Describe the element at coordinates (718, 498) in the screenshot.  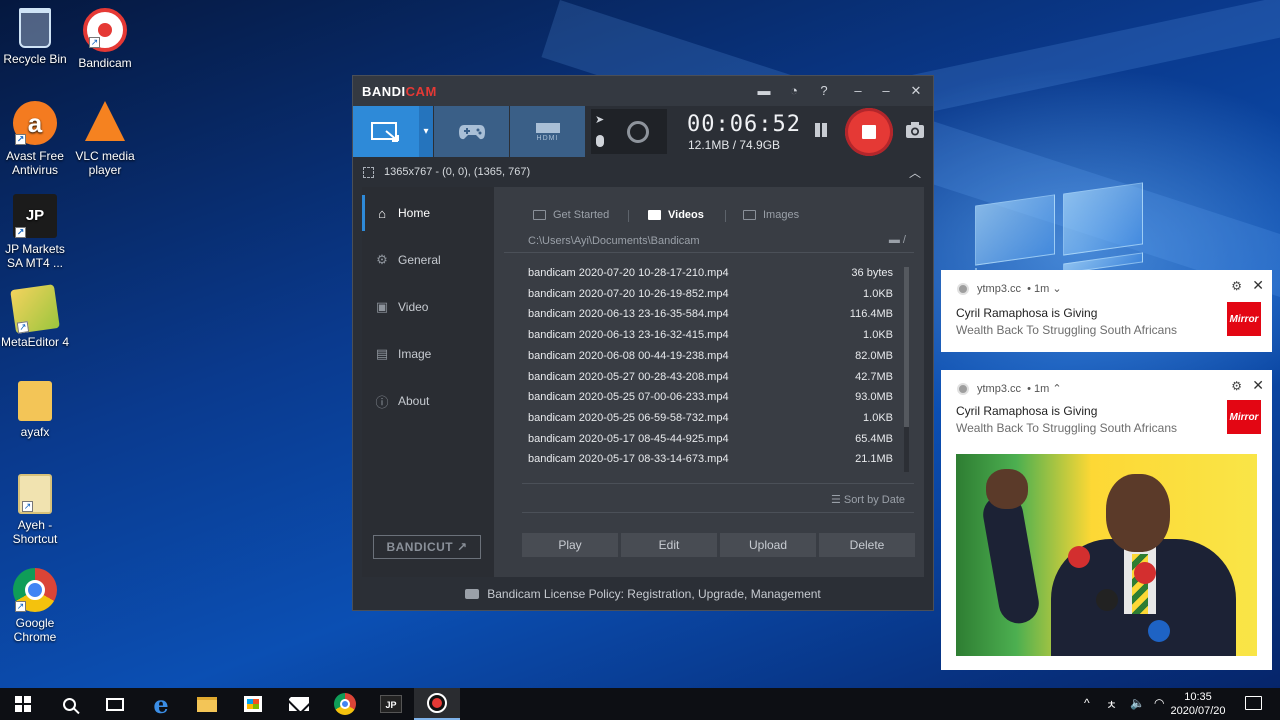
I see `sort-row: ☰ Sort by Date` at that location.